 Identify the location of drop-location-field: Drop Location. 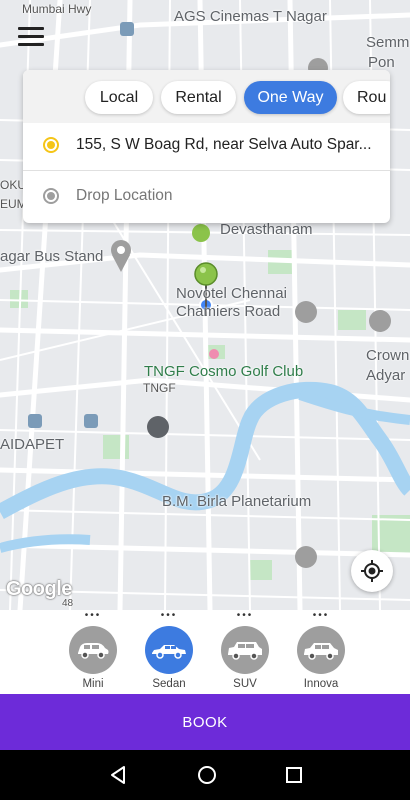
(206, 196).